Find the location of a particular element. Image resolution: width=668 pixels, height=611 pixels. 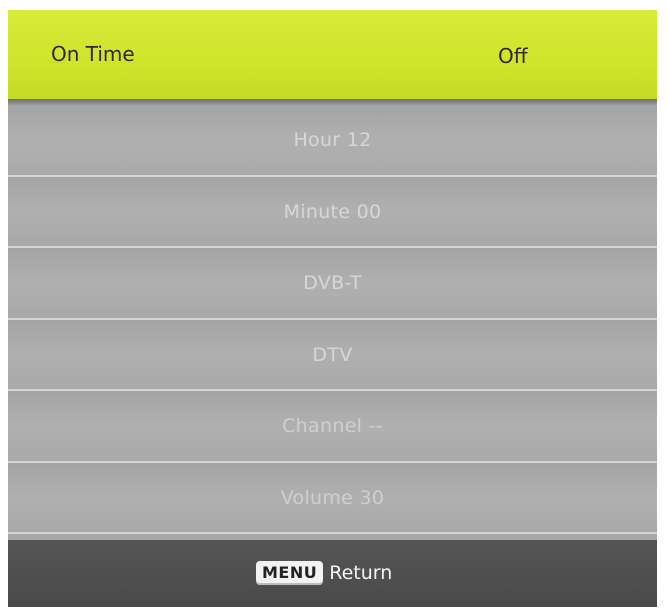

menu-item-hour: Hour 12 is located at coordinates (332, 141).